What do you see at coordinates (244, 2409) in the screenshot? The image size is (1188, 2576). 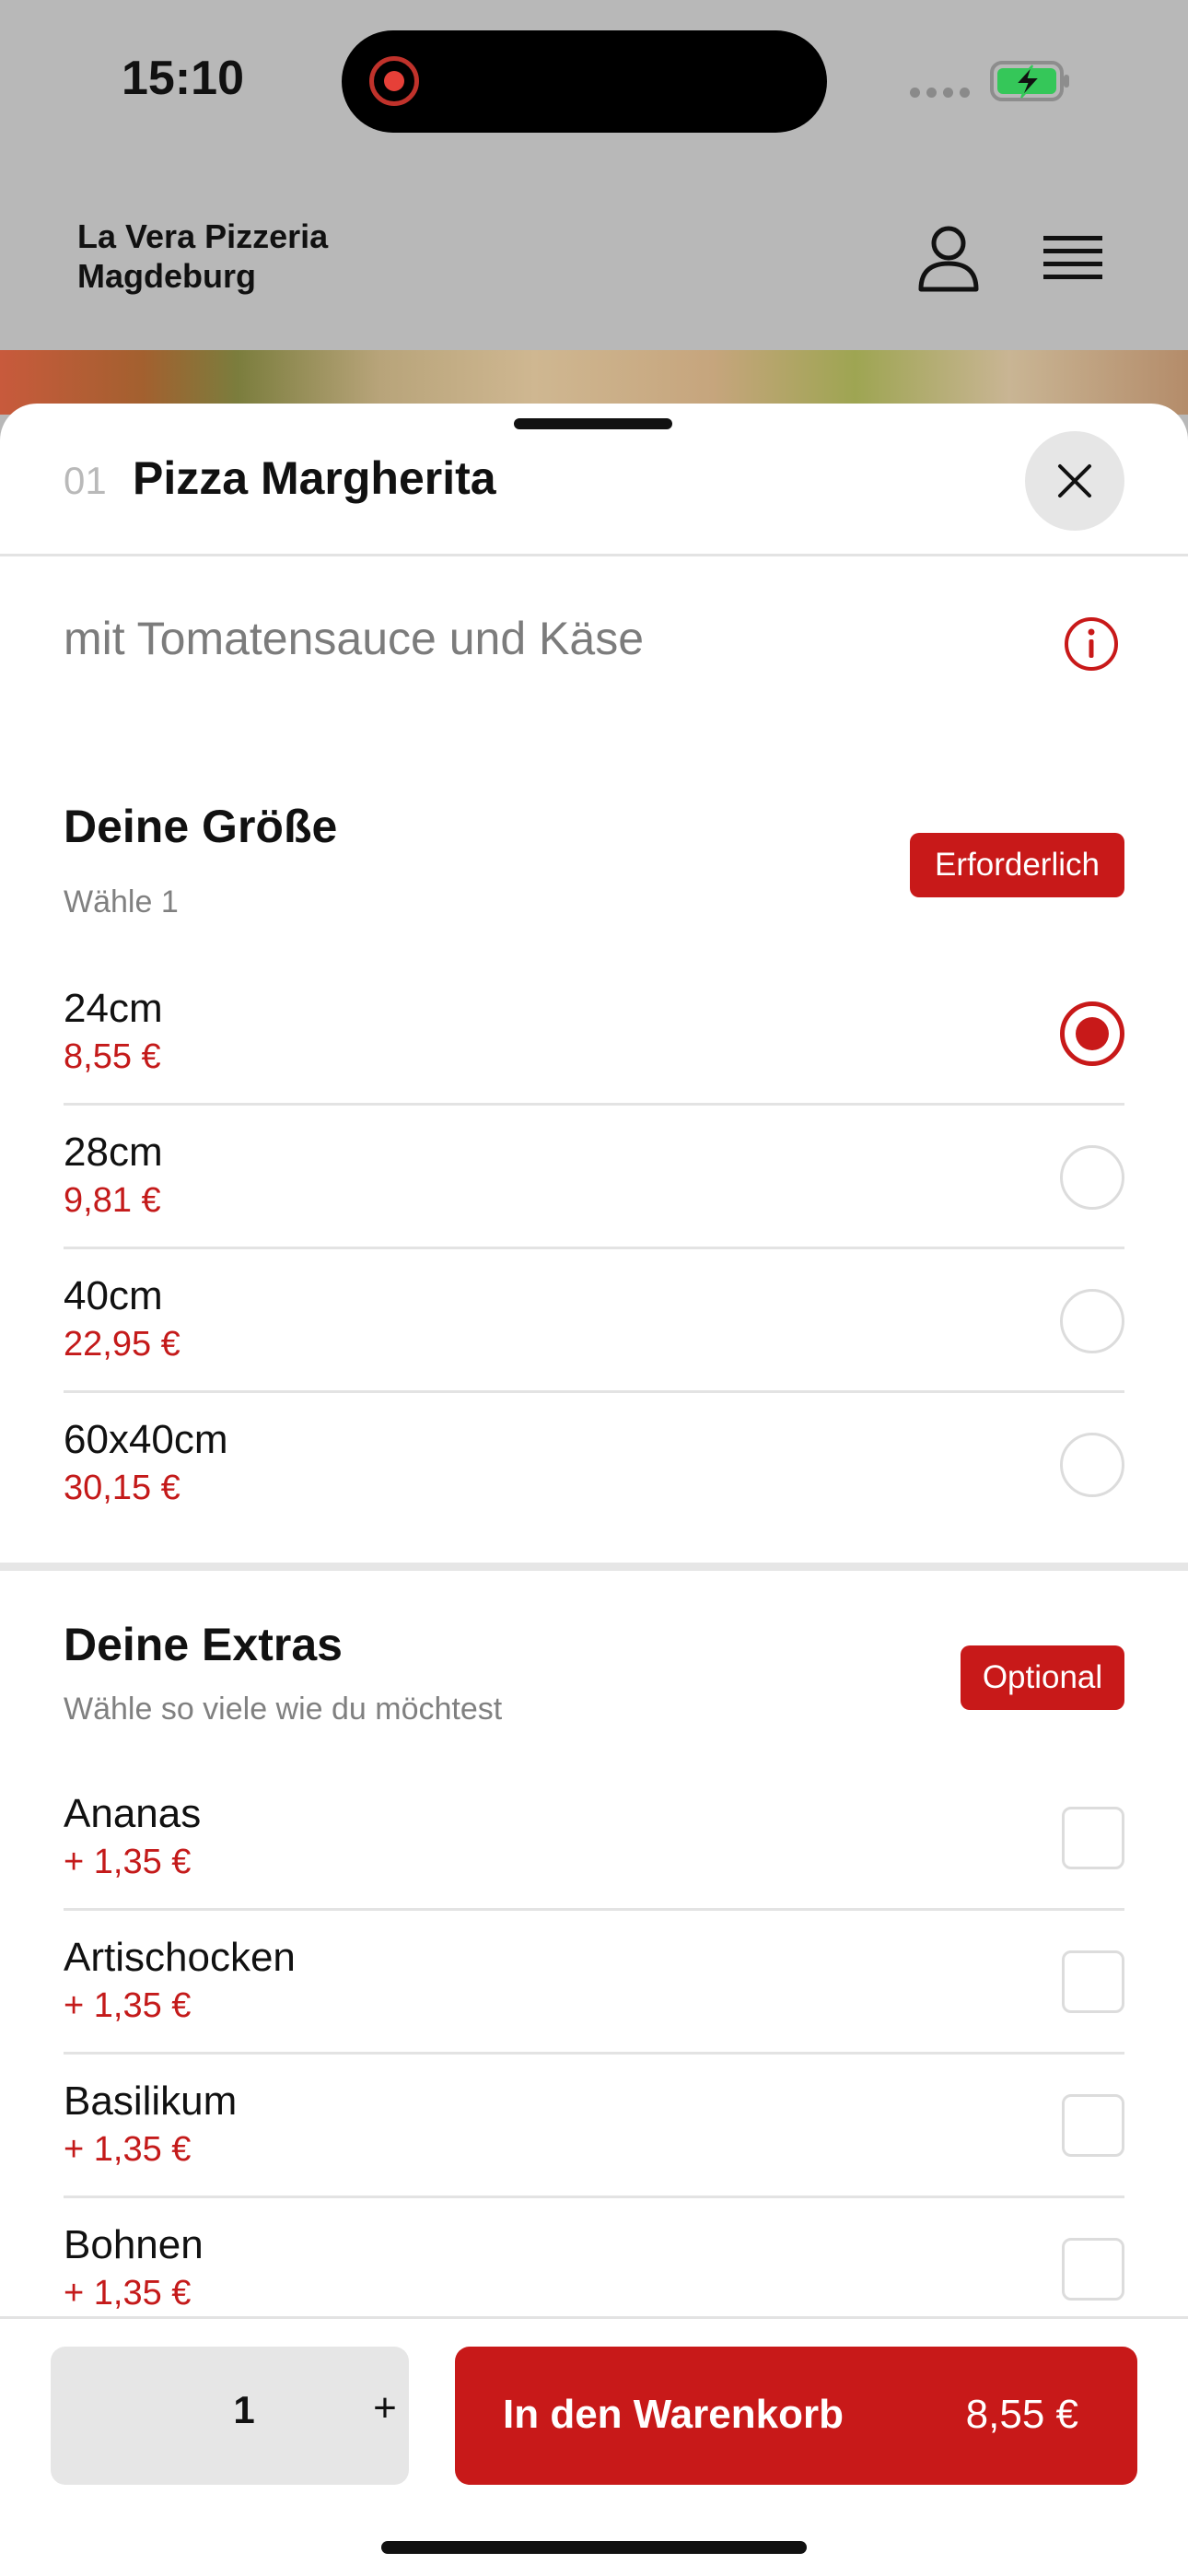 I see `quantity-value: 1` at bounding box center [244, 2409].